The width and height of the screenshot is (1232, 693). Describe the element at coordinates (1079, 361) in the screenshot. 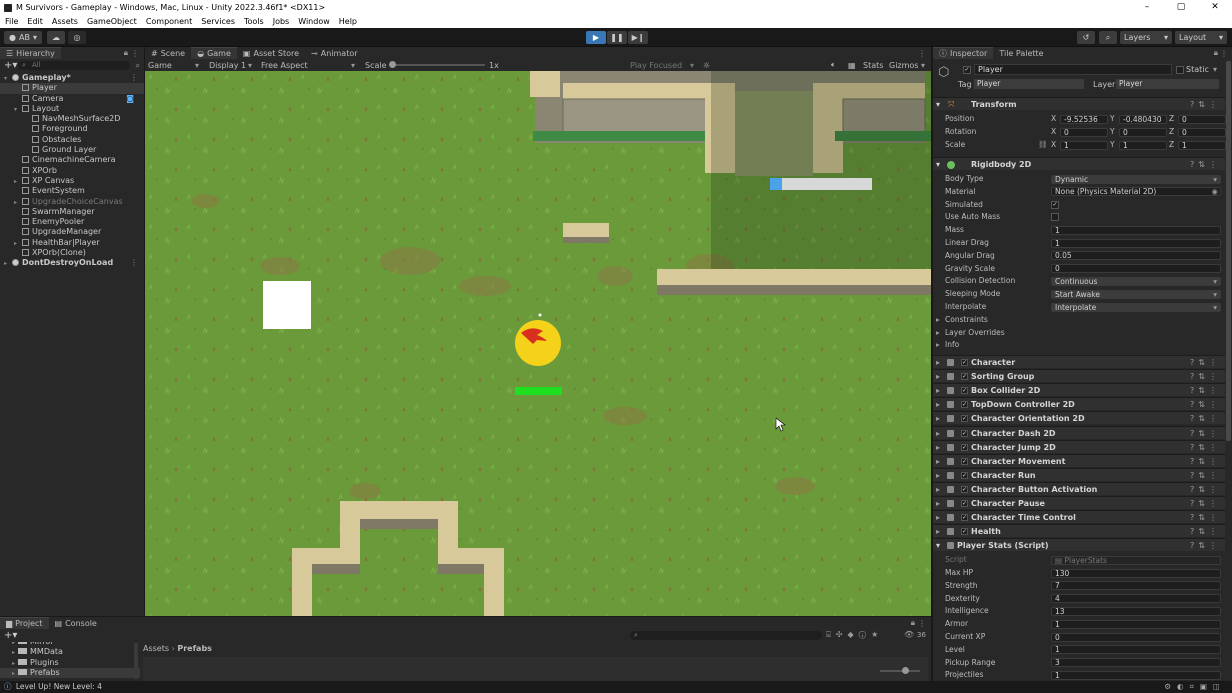

I see `component-header: ▸ ✓ Character ?⇅⋮` at that location.